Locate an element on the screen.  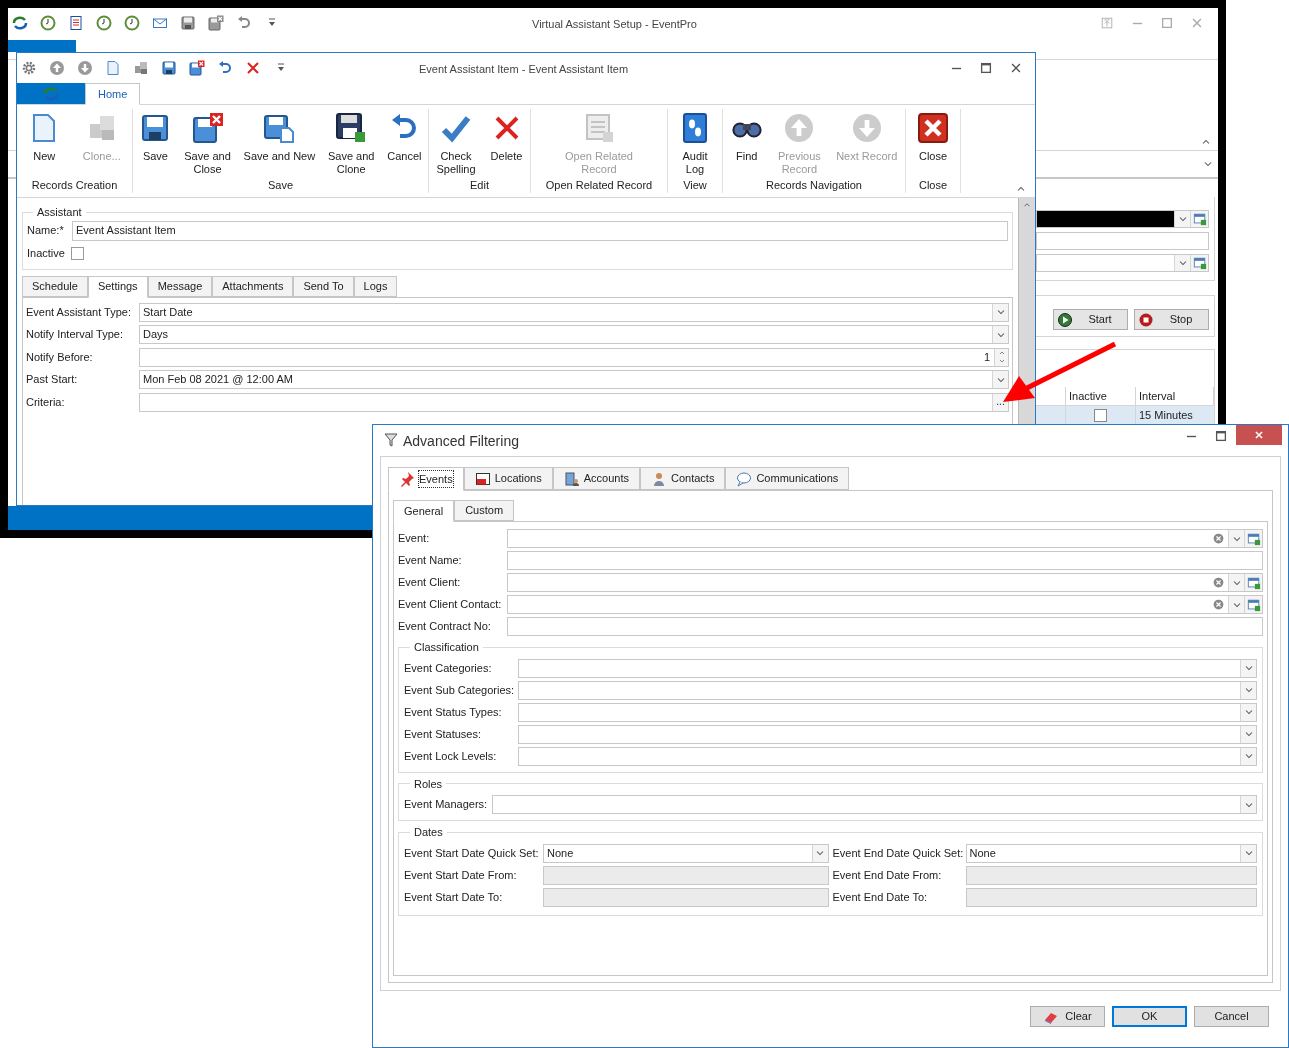
ribbon-button: Audit Log is located at coordinates (695, 144).